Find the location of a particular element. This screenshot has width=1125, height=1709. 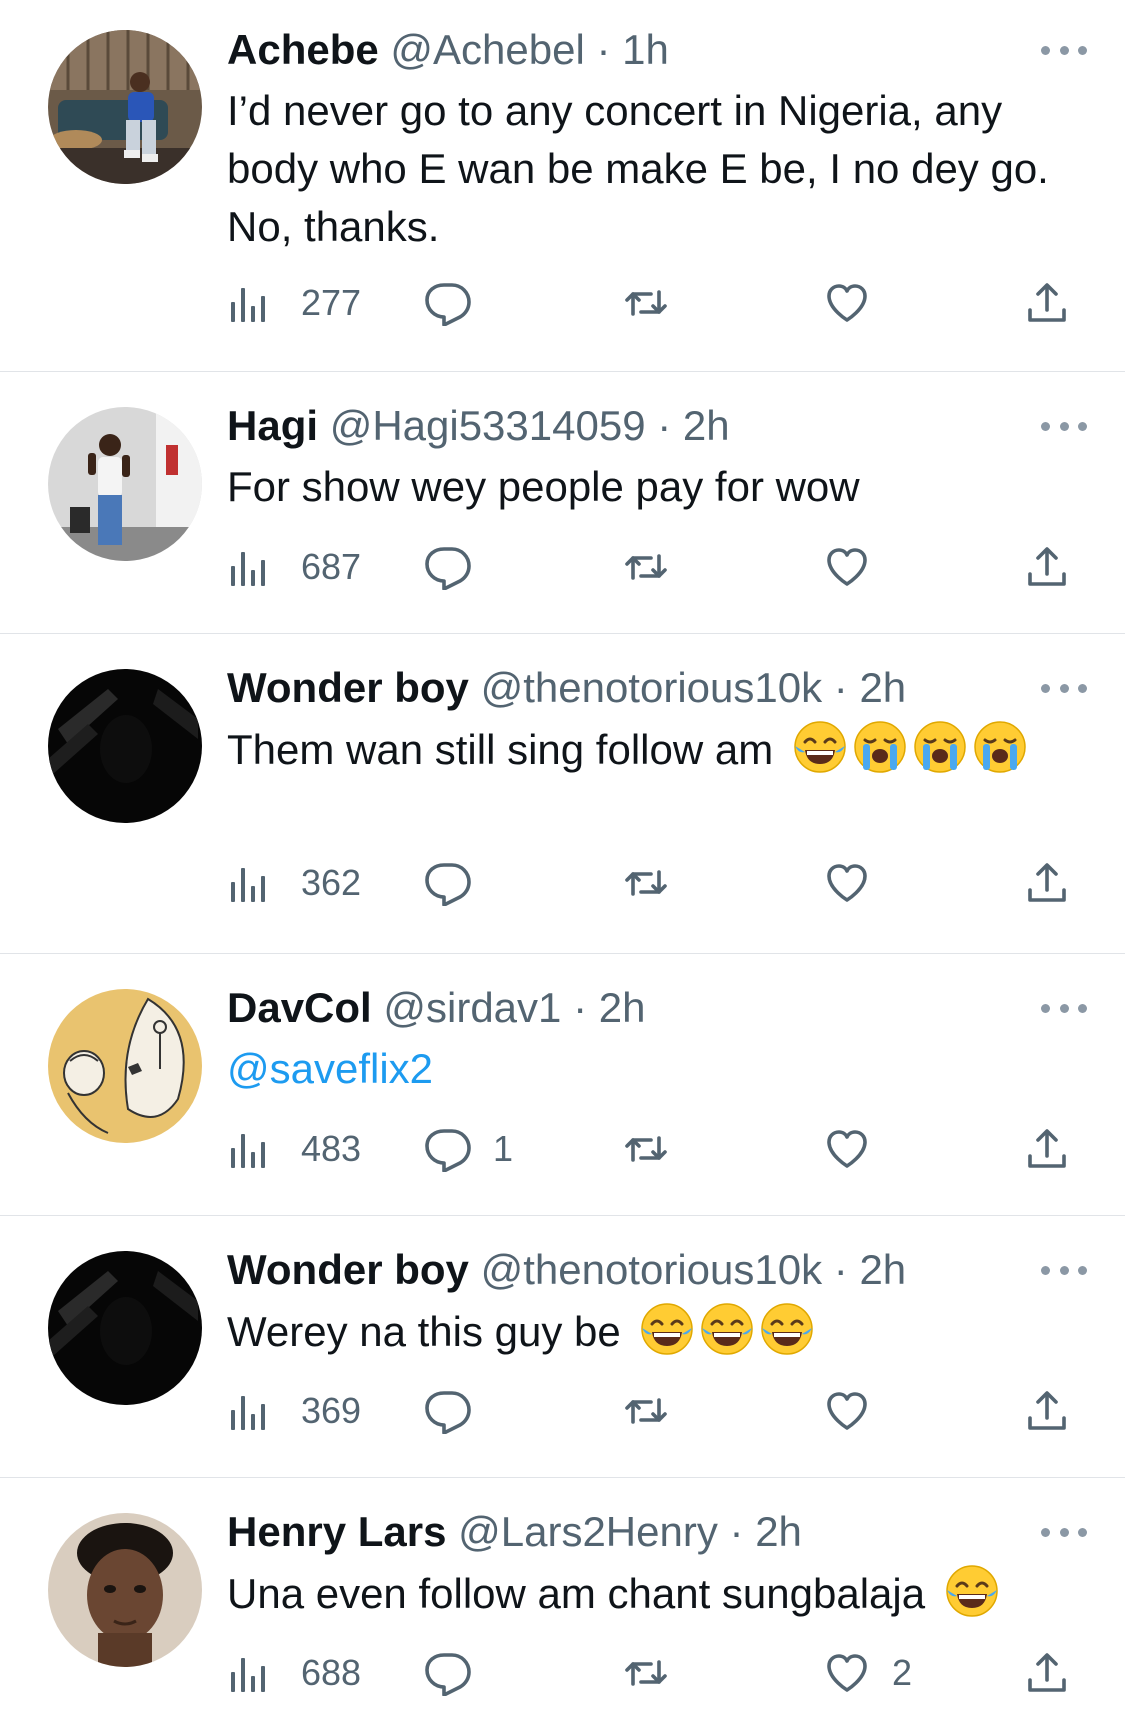

tweet-header: Wonder boy @thenotorious10k · 2h is located at coordinates (656, 688).